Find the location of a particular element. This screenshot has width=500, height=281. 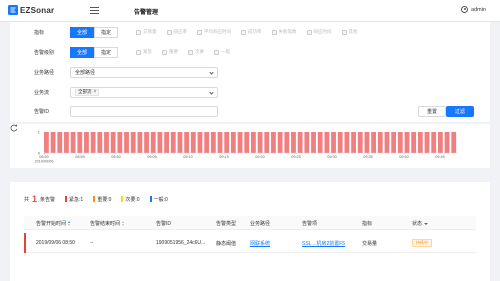

filter-dropdown-icon is located at coordinates (426, 223).